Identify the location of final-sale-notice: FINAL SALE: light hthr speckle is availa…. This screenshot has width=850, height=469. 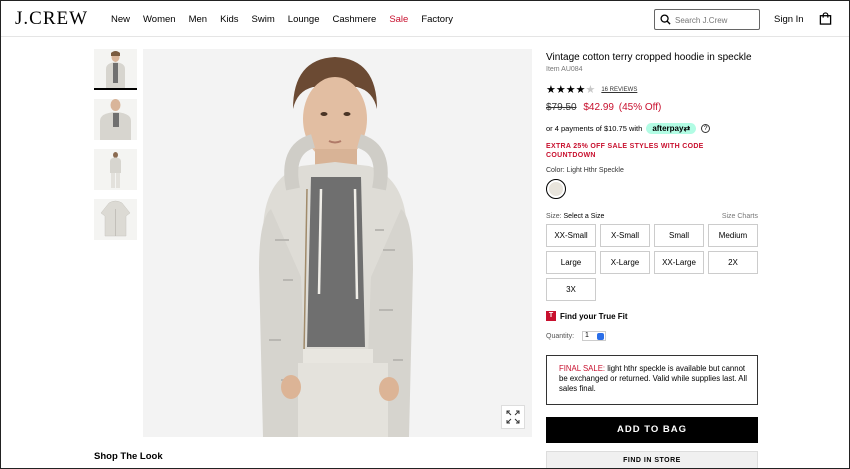
(652, 380).